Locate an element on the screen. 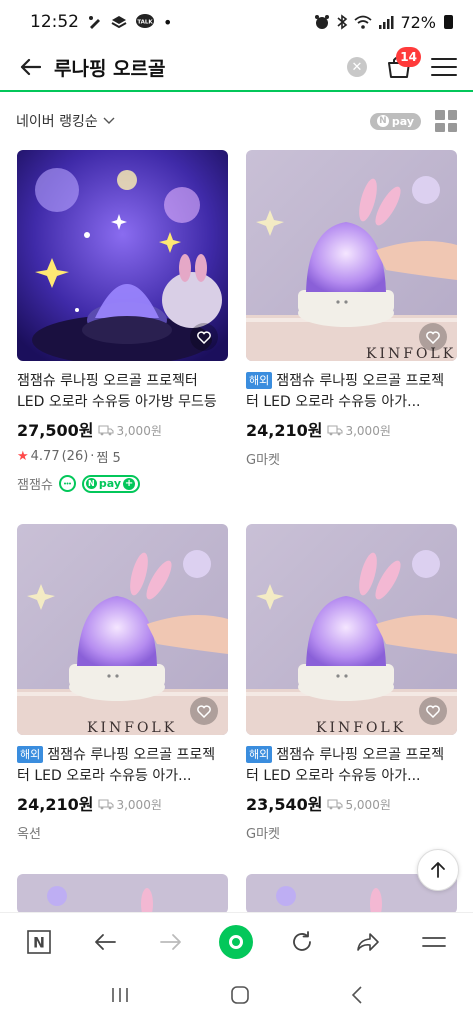 Image resolution: width=473 pixels, height=1024 pixels. npay-n-icon: N is located at coordinates (382, 121).